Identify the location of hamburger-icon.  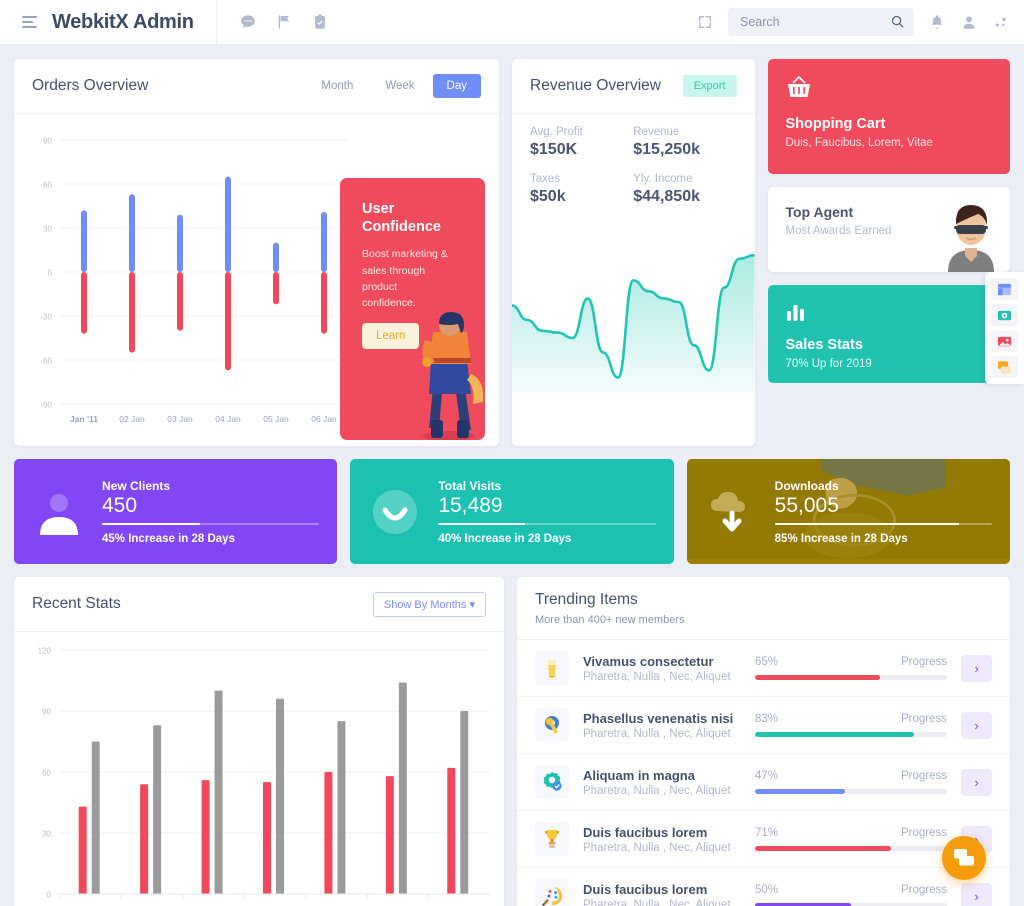
(29, 22).